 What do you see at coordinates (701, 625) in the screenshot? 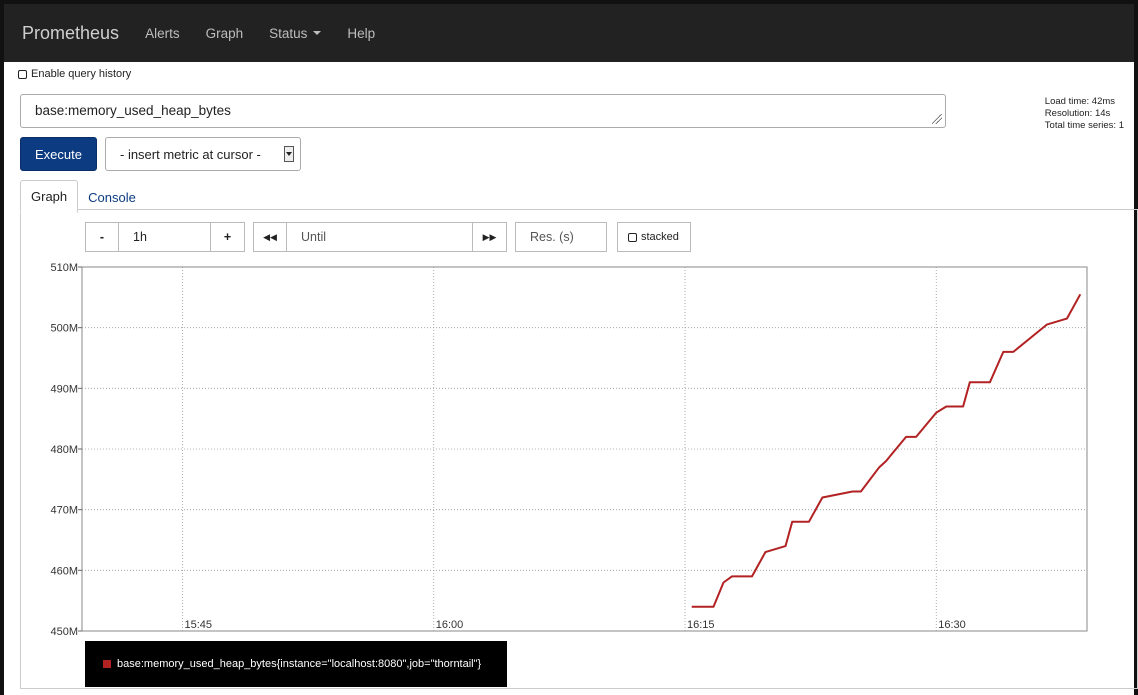
I see `x-tick-label: 16:15` at bounding box center [701, 625].